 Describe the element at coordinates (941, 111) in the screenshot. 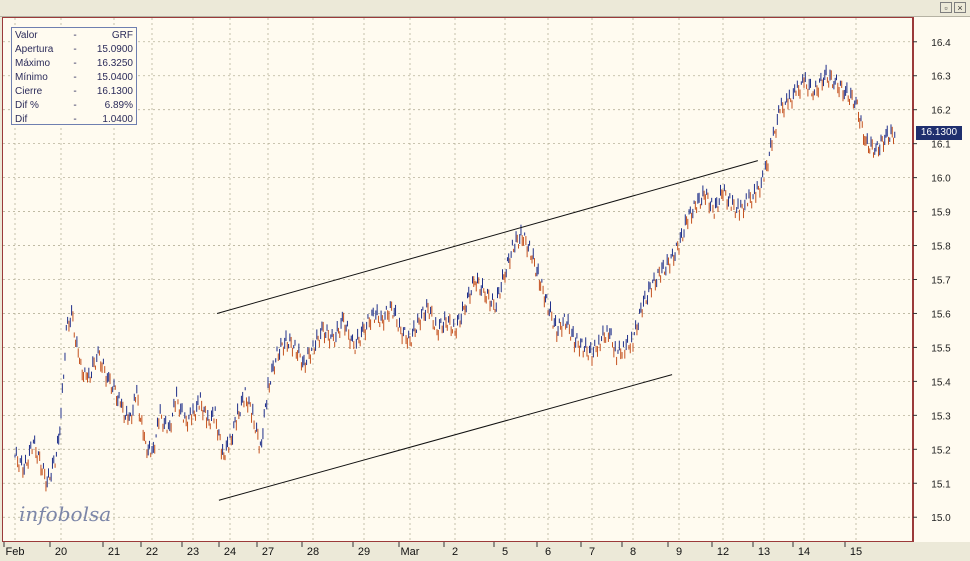

I see `y-tick-label: 16.2` at that location.